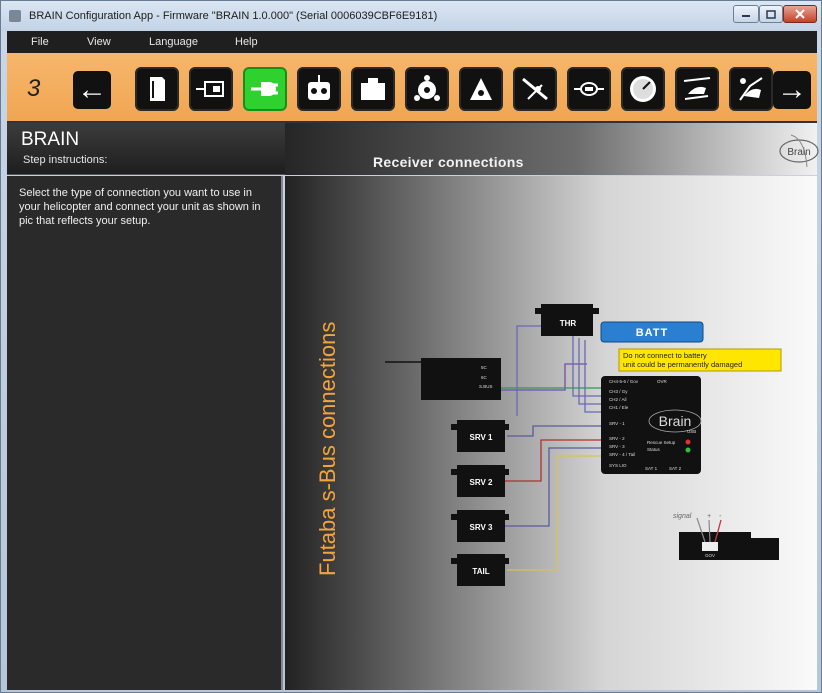 This screenshot has height=693, width=822. What do you see at coordinates (720, 516) in the screenshot?
I see `connector-label: -` at bounding box center [720, 516].